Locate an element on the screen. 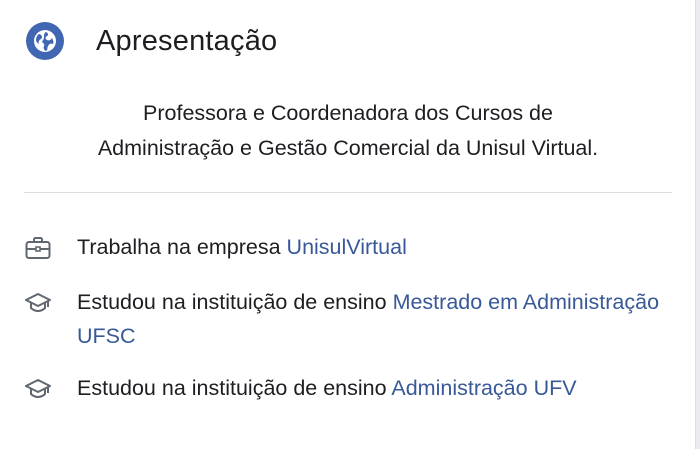  intro-header: Apresentação is located at coordinates (151, 41).